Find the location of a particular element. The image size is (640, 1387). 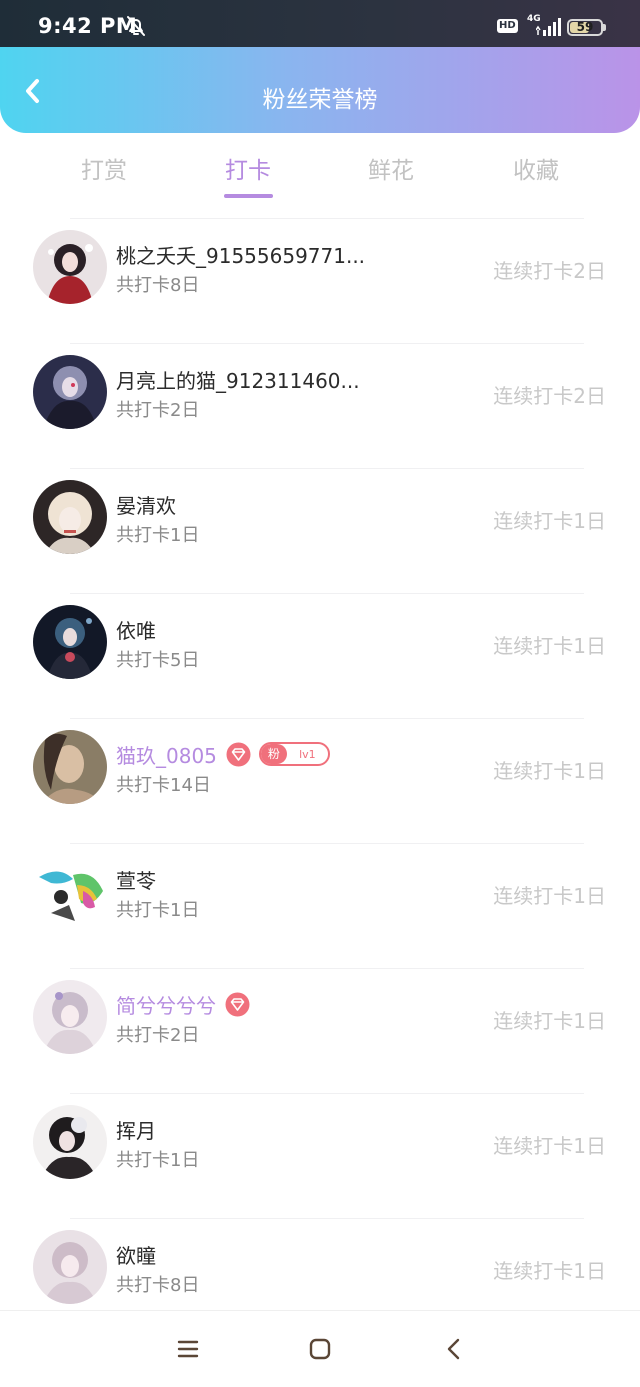

home-icon is located at coordinates (320, 1349).